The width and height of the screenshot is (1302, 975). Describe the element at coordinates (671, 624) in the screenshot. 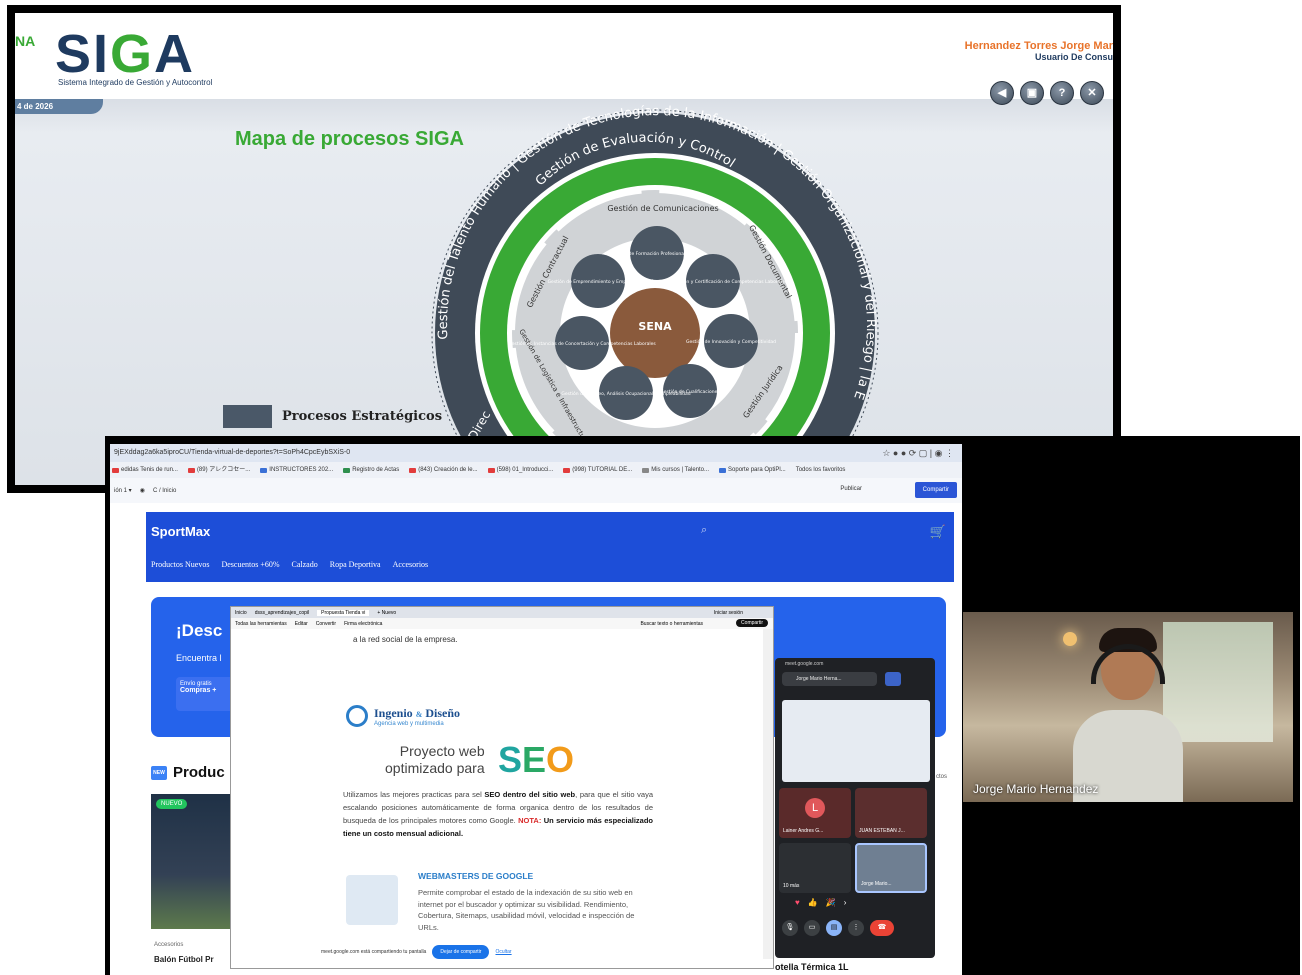

I see `tool-search: Buscar texto o herramientas` at that location.